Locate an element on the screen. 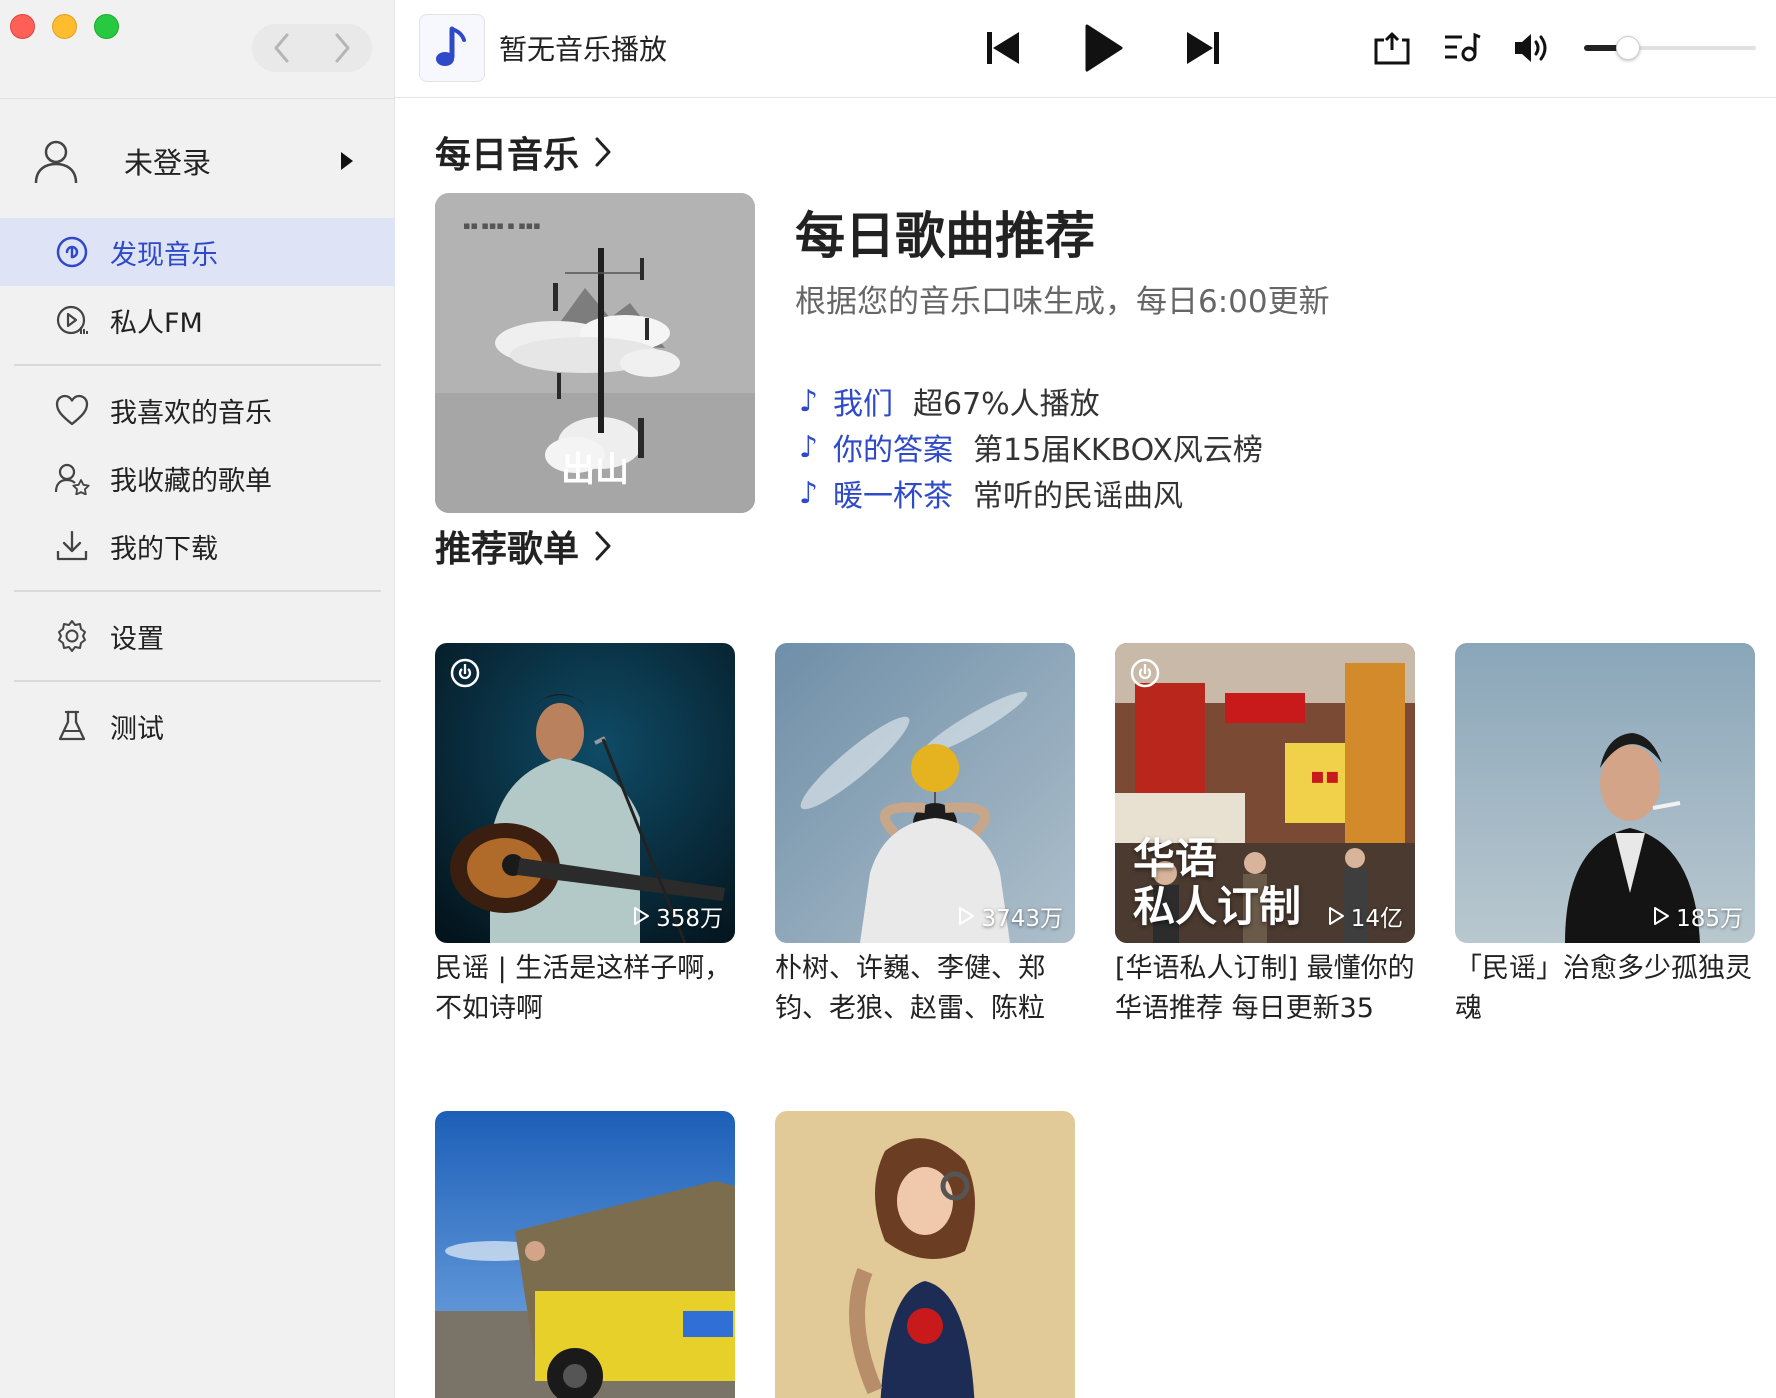 The width and height of the screenshot is (1776, 1398). play-count: 14亿 is located at coordinates (1365, 916).